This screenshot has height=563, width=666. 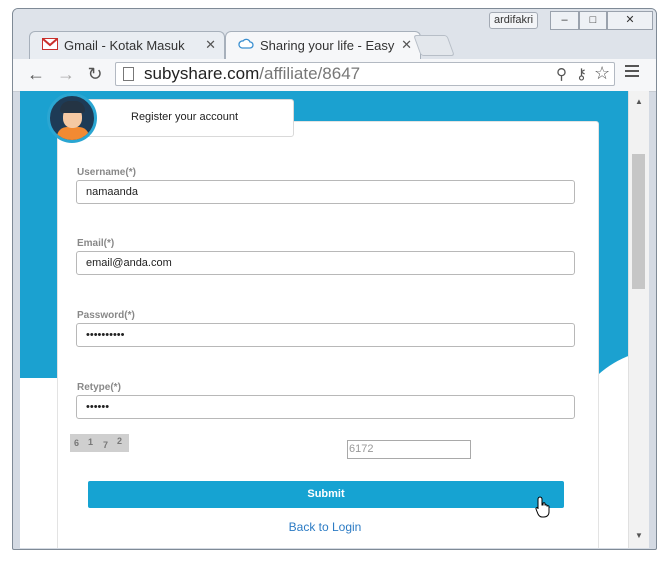 What do you see at coordinates (593, 20) in the screenshot?
I see `maximize-button: □` at bounding box center [593, 20].